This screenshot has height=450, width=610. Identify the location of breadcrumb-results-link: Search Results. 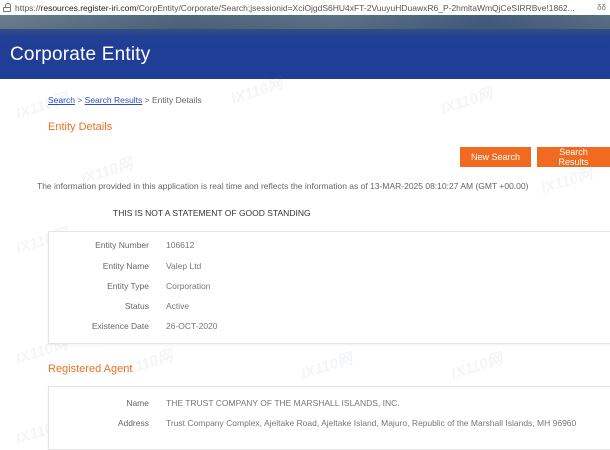
(114, 100).